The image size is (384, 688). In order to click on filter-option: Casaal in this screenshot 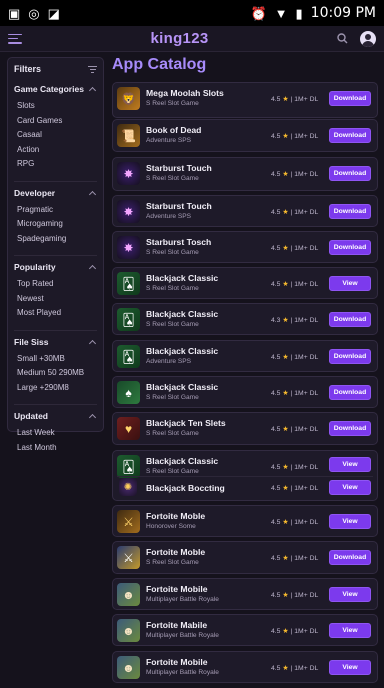, I will do `click(55, 135)`.